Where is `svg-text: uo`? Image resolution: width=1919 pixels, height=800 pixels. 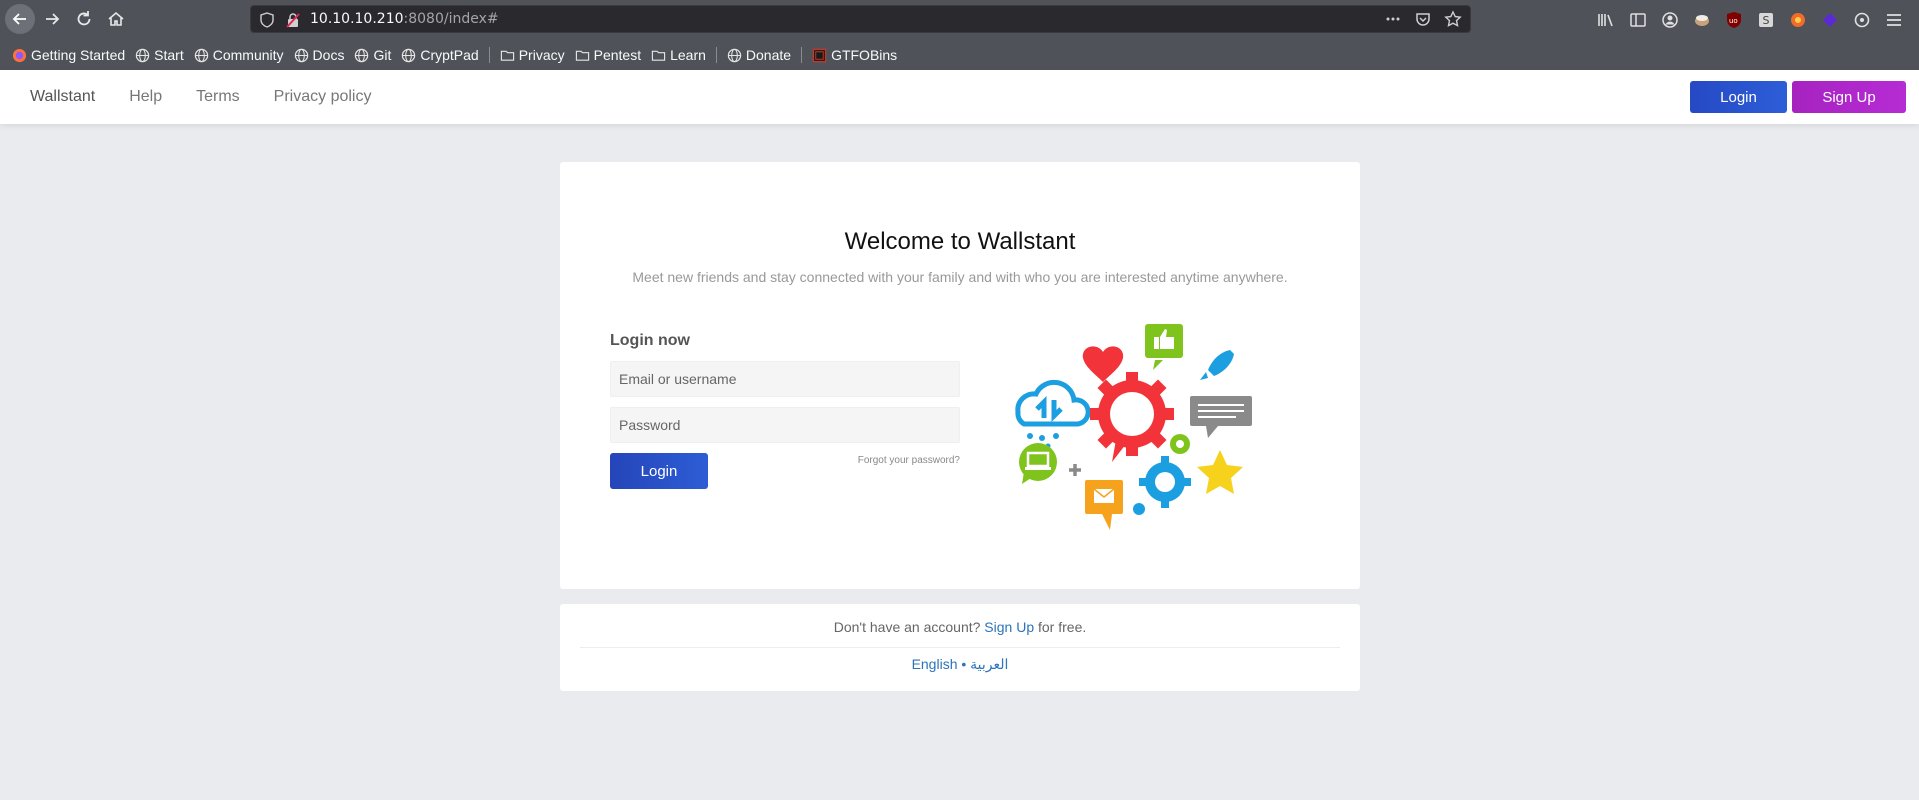 svg-text: uo is located at coordinates (1733, 21).